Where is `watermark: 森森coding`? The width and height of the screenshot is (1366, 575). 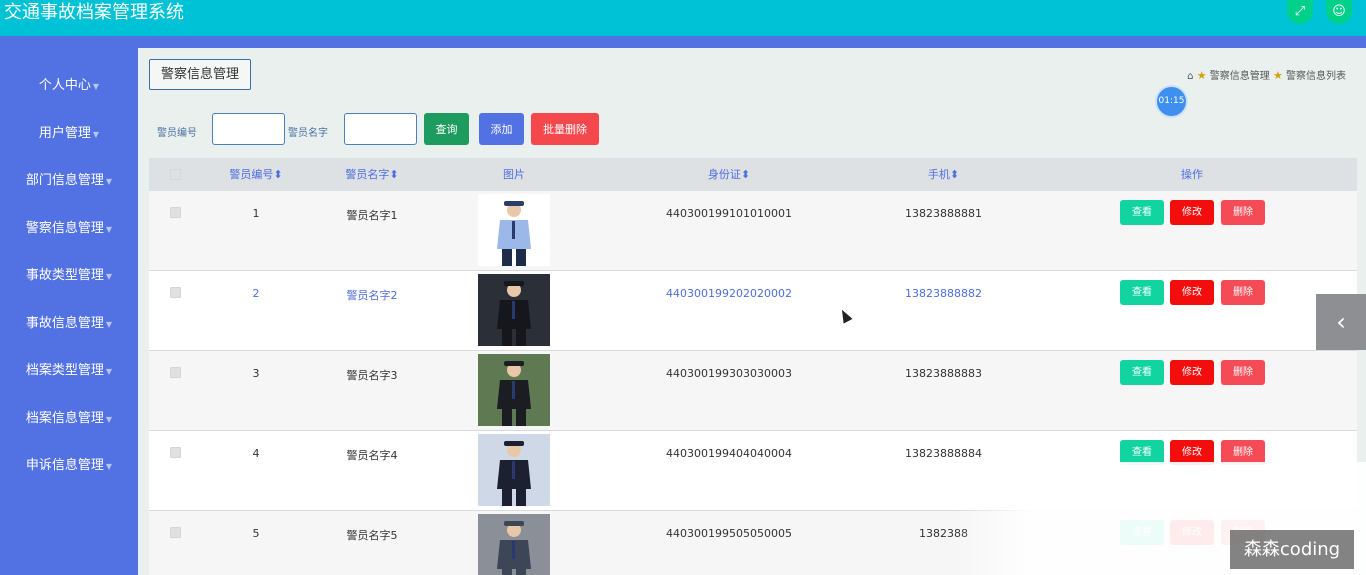
watermark: 森森coding is located at coordinates (1292, 549).